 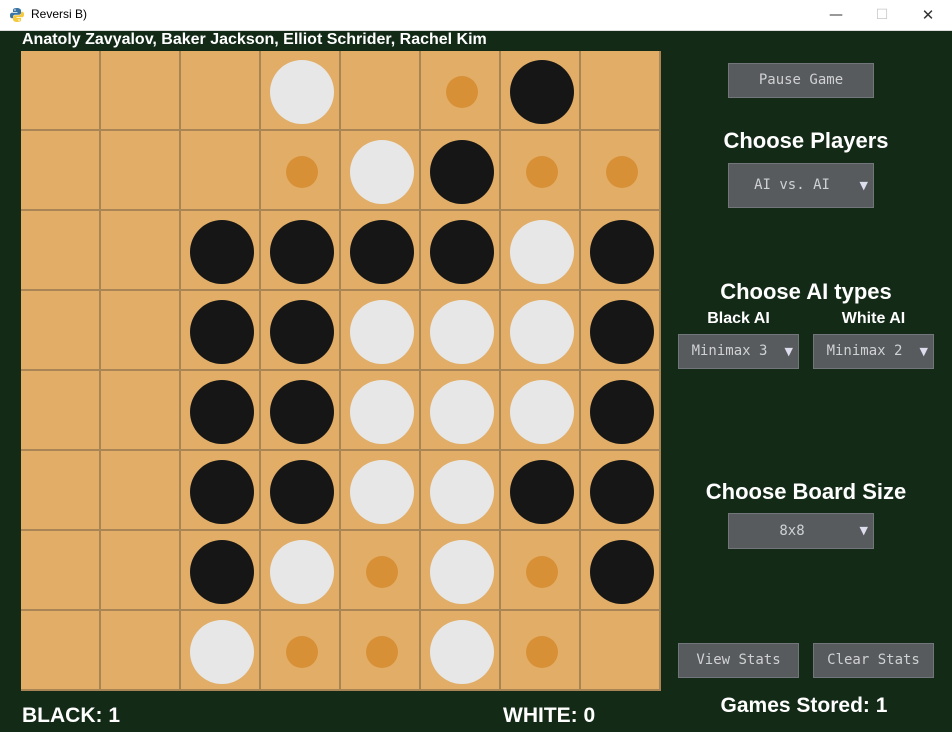 I want to click on title-bar: Reversi B) — ☐ ✕, so click(x=476, y=15).